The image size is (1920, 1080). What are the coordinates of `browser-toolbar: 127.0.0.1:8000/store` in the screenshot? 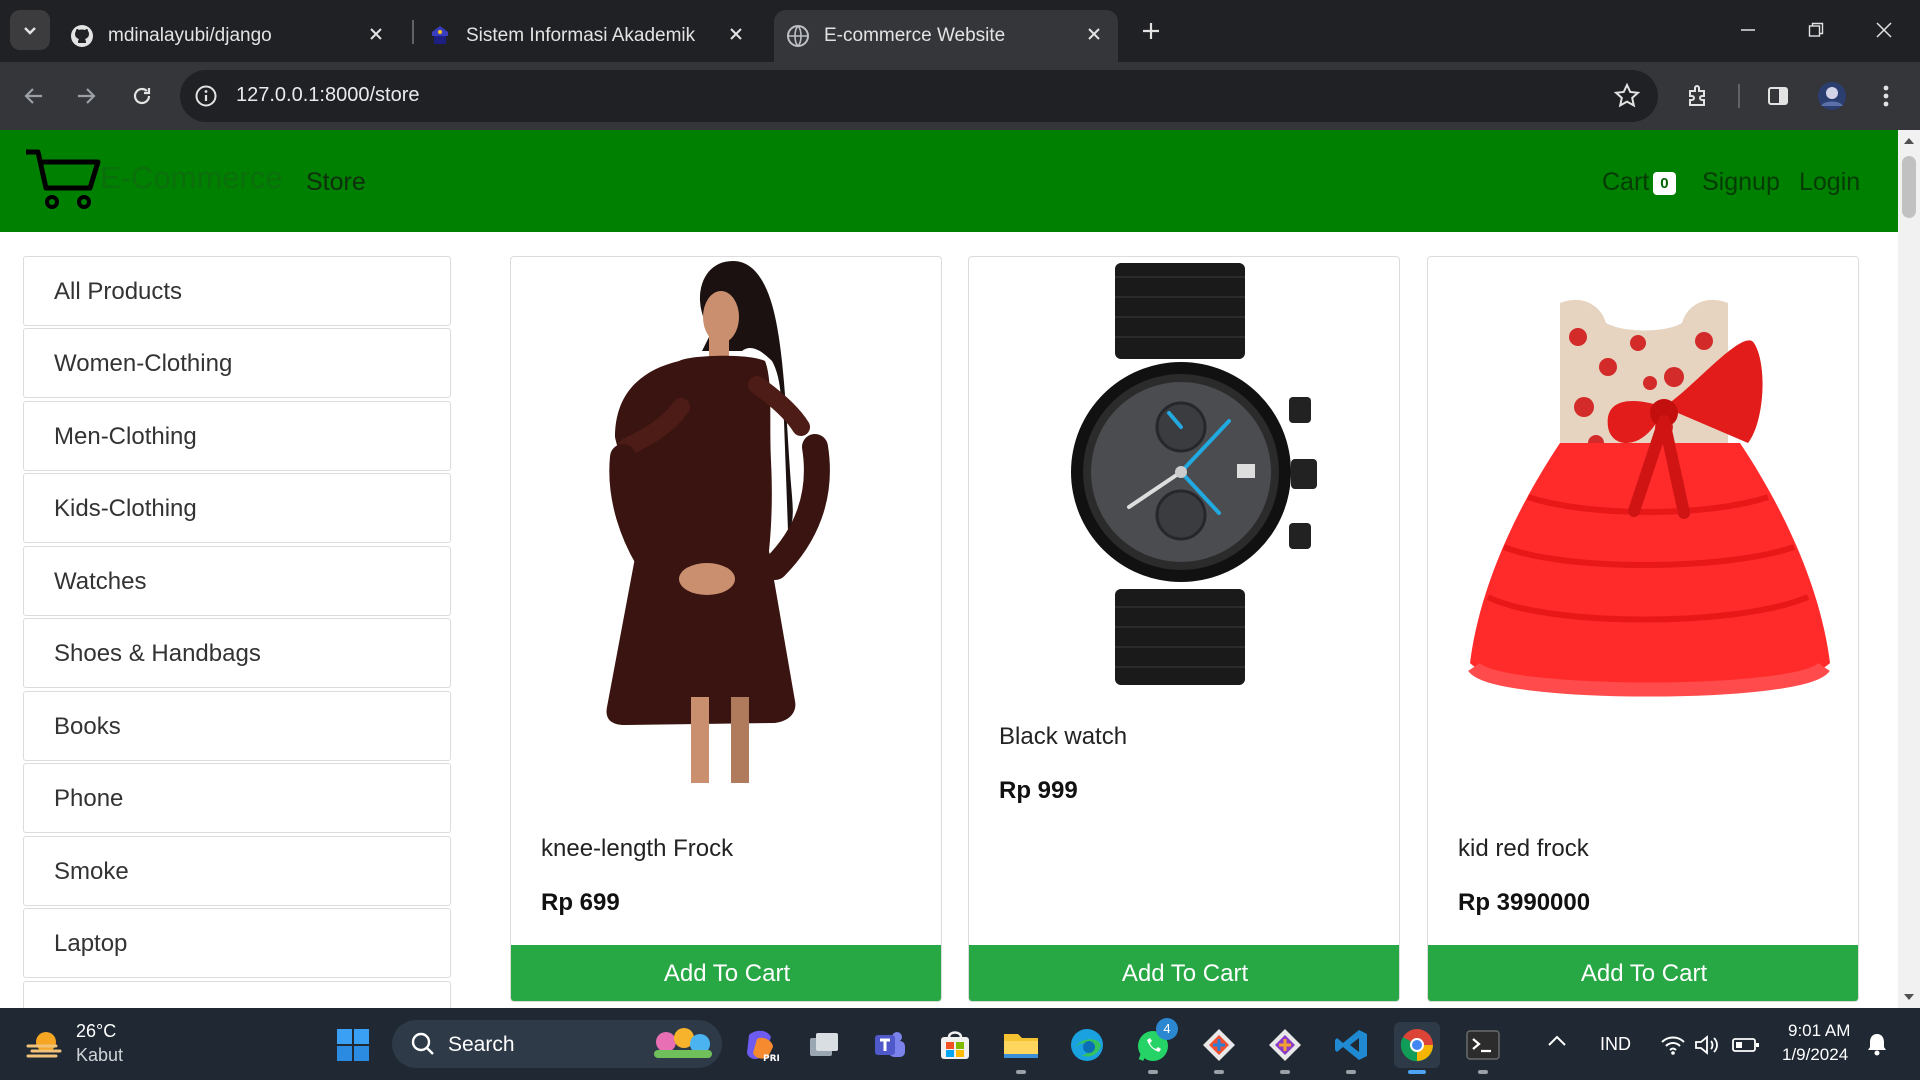 It's located at (960, 96).